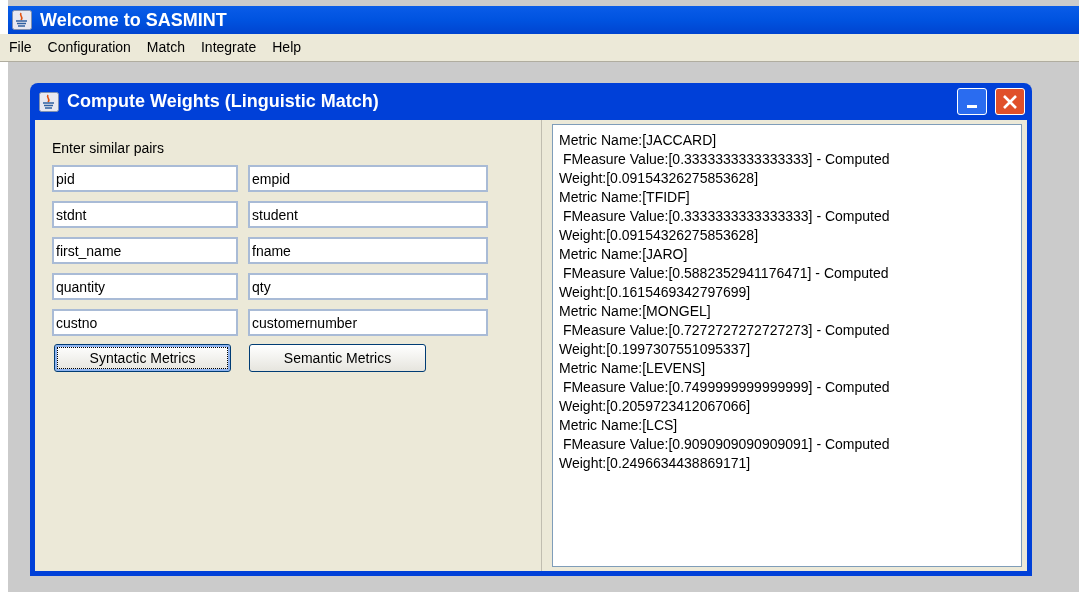 The width and height of the screenshot is (1079, 592). Describe the element at coordinates (287, 47) in the screenshot. I see `menu-item: Help` at that location.